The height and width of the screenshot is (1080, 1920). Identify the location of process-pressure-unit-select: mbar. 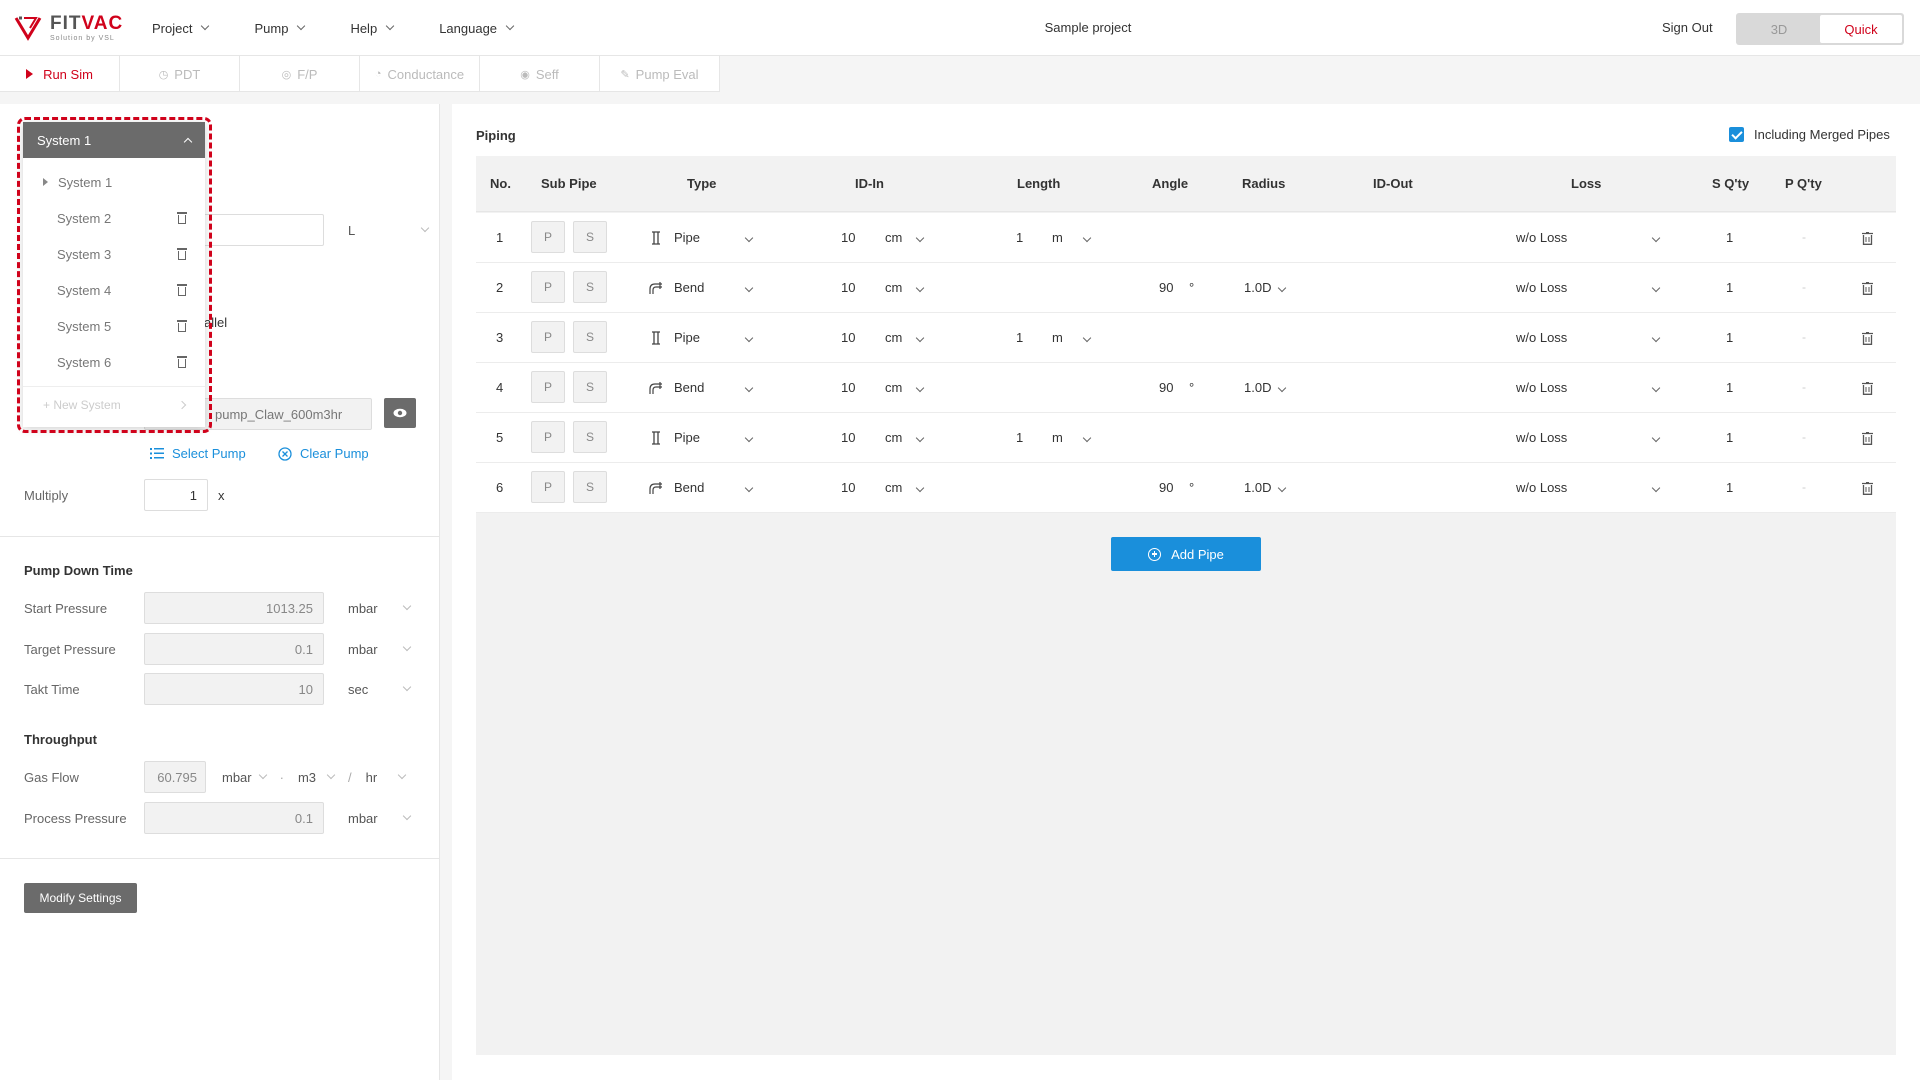
(380, 818).